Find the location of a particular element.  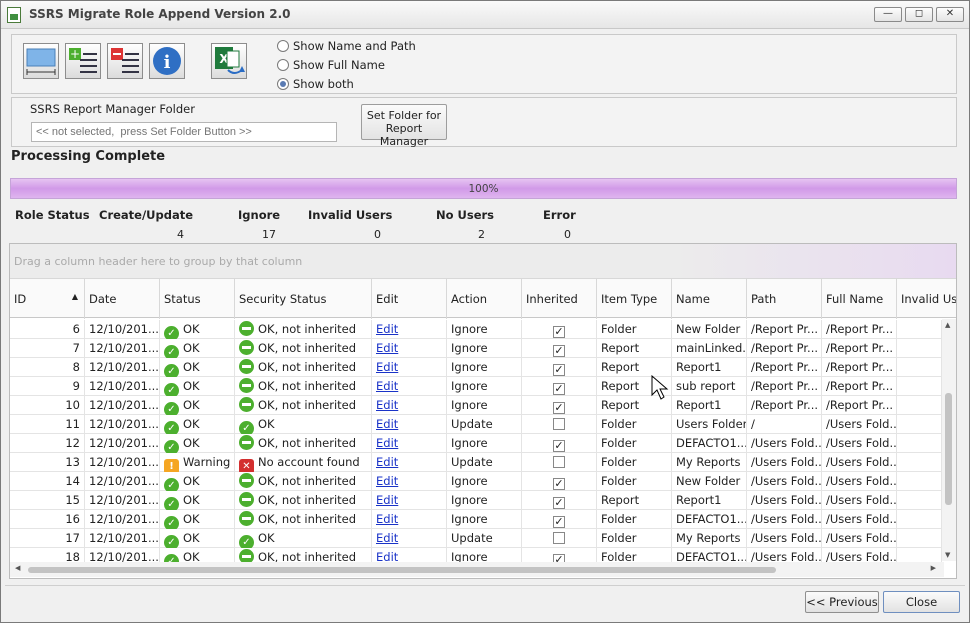

excel-export-button: X is located at coordinates (229, 61).